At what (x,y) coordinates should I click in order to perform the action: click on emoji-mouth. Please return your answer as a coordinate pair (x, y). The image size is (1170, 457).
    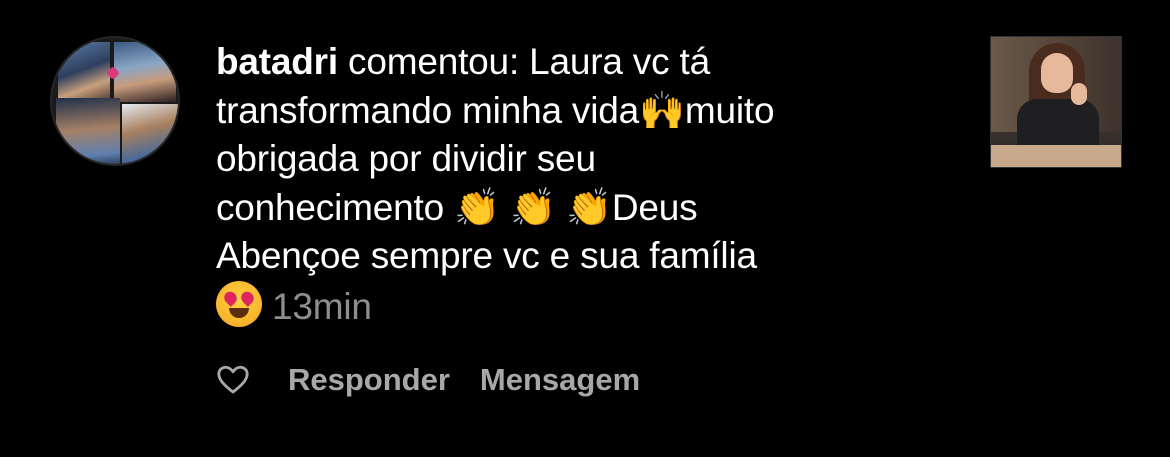
    Looking at the image, I should click on (239, 312).